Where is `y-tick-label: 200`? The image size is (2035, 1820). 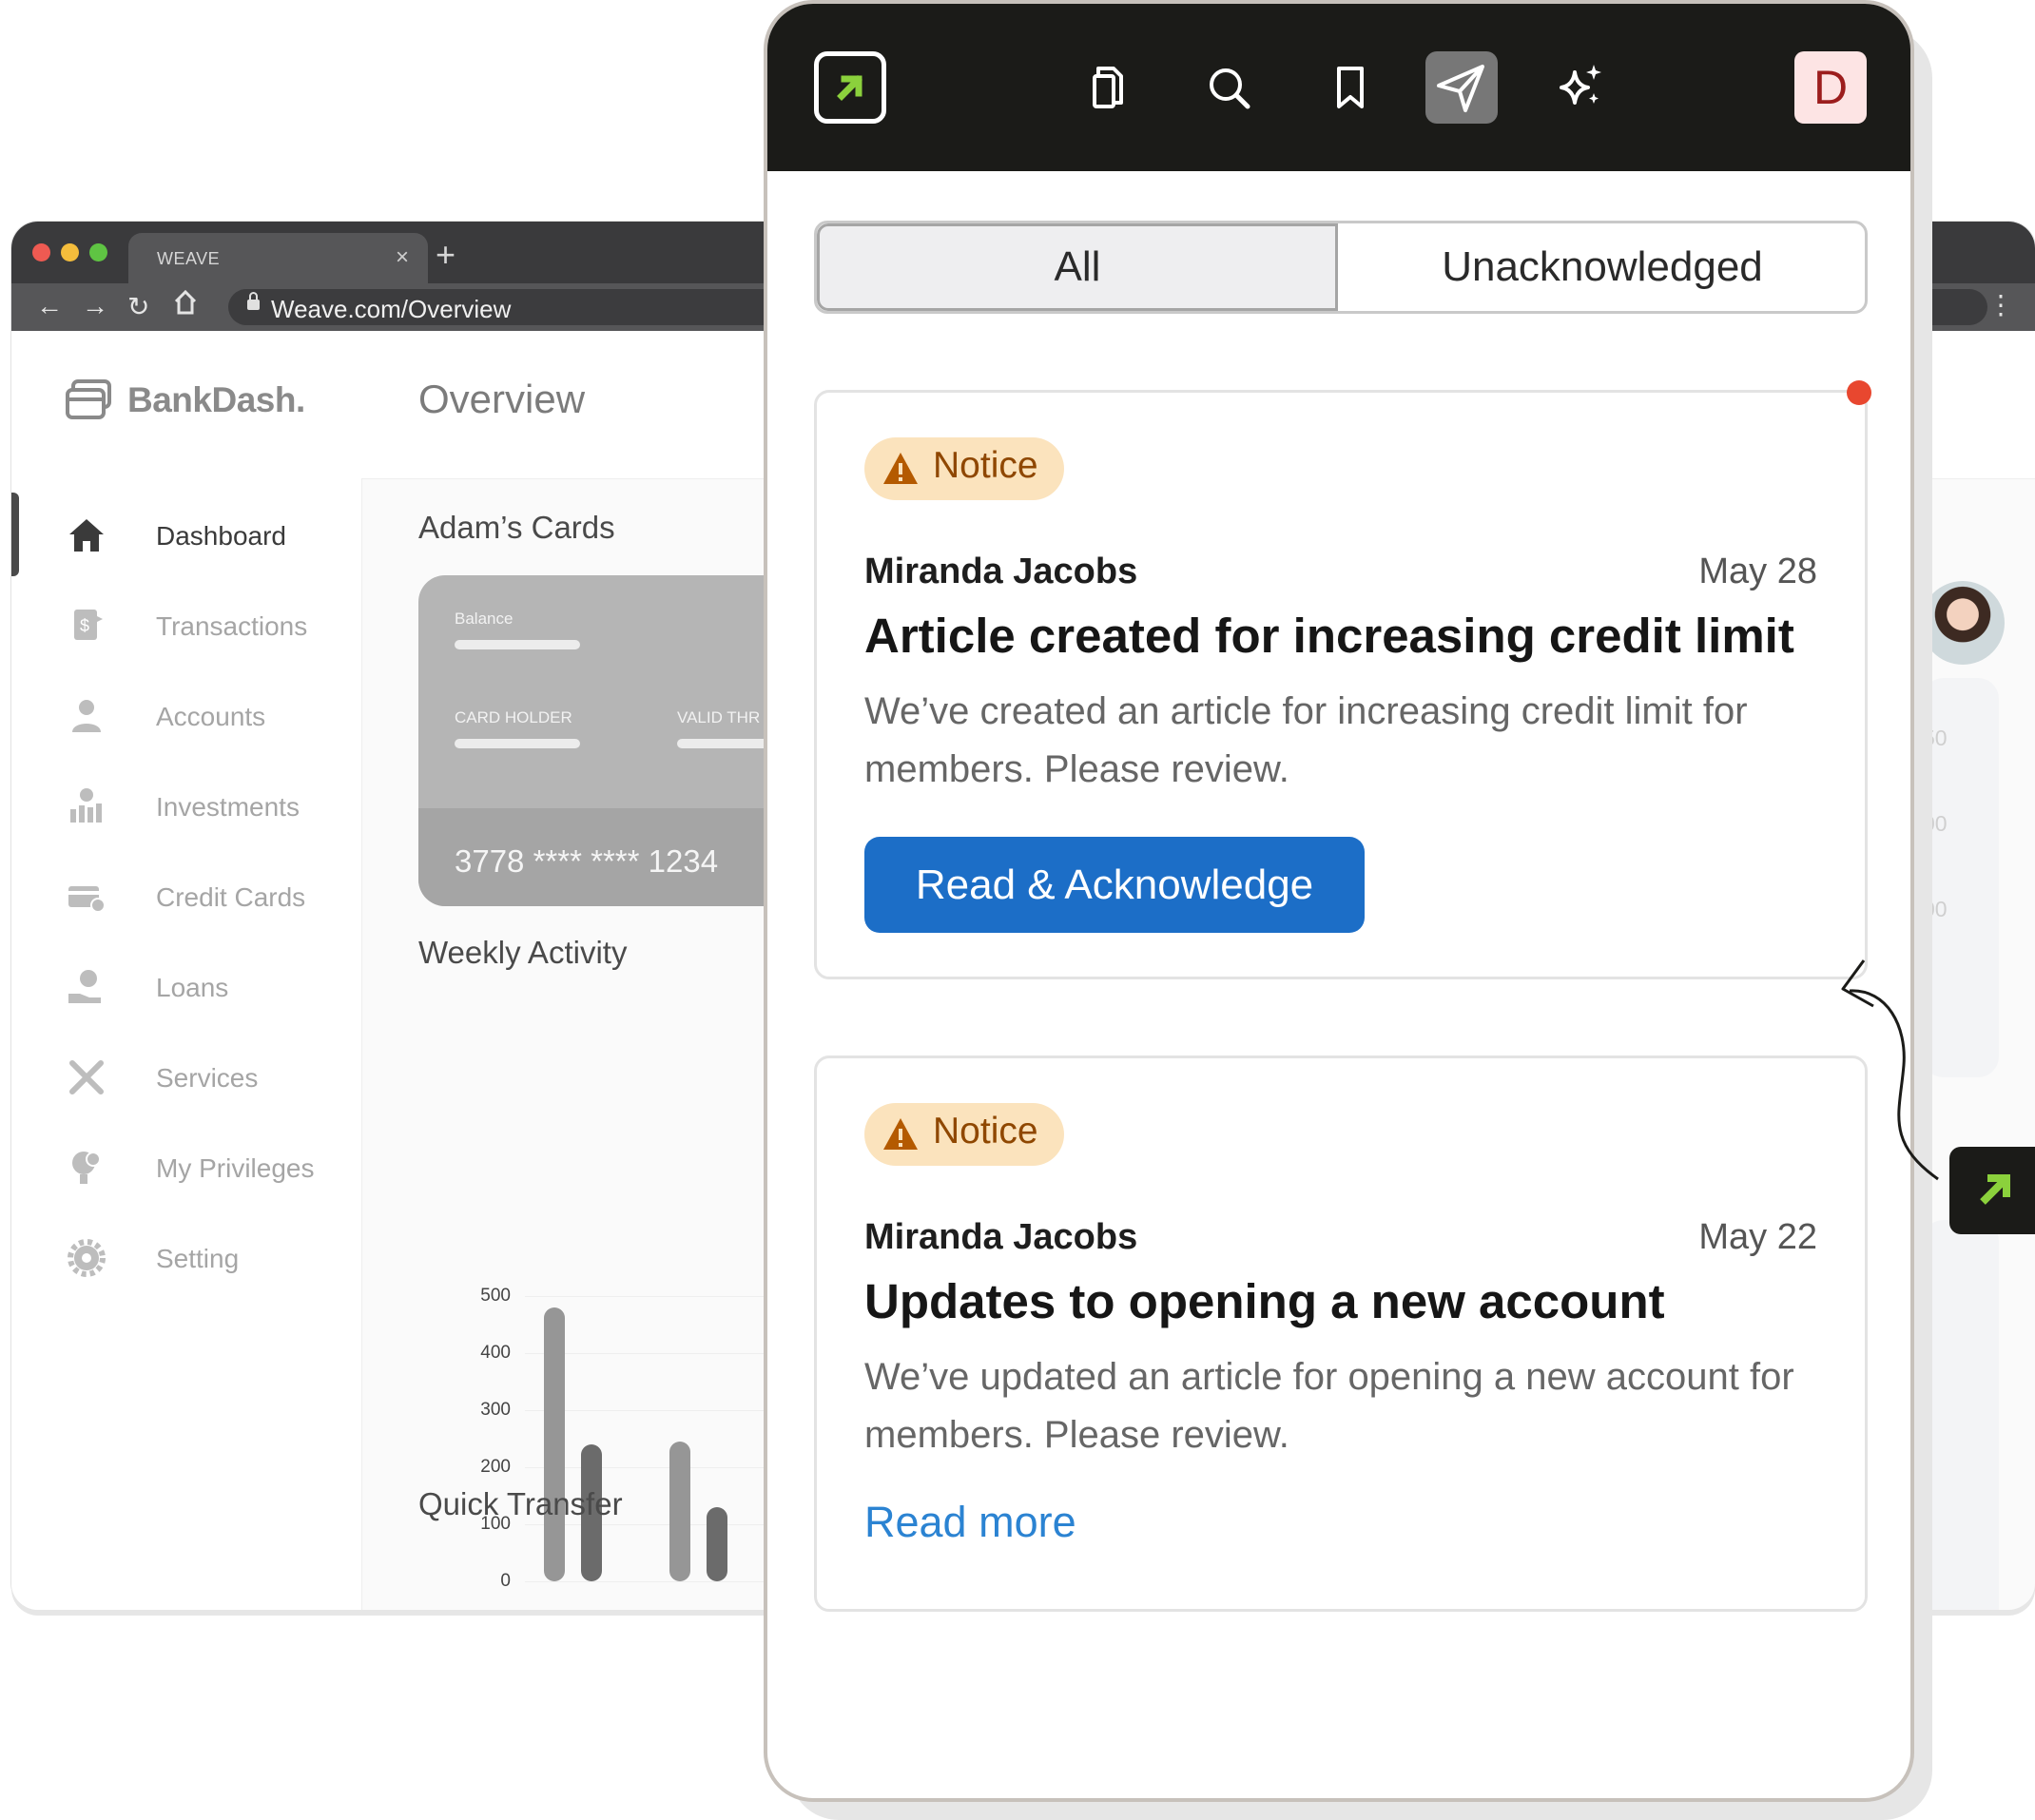
y-tick-label: 200 is located at coordinates (495, 1467).